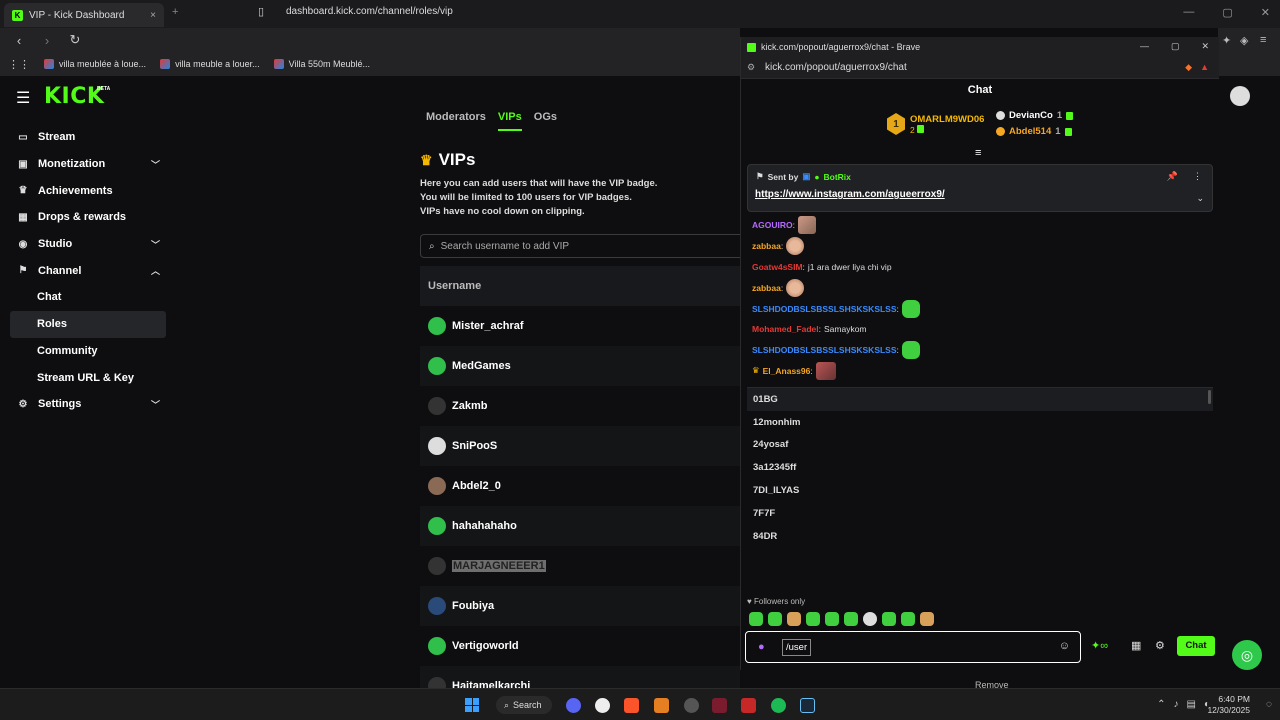  Describe the element at coordinates (1161, 704) in the screenshot. I see `chevron-up-icon: ⌃` at that location.